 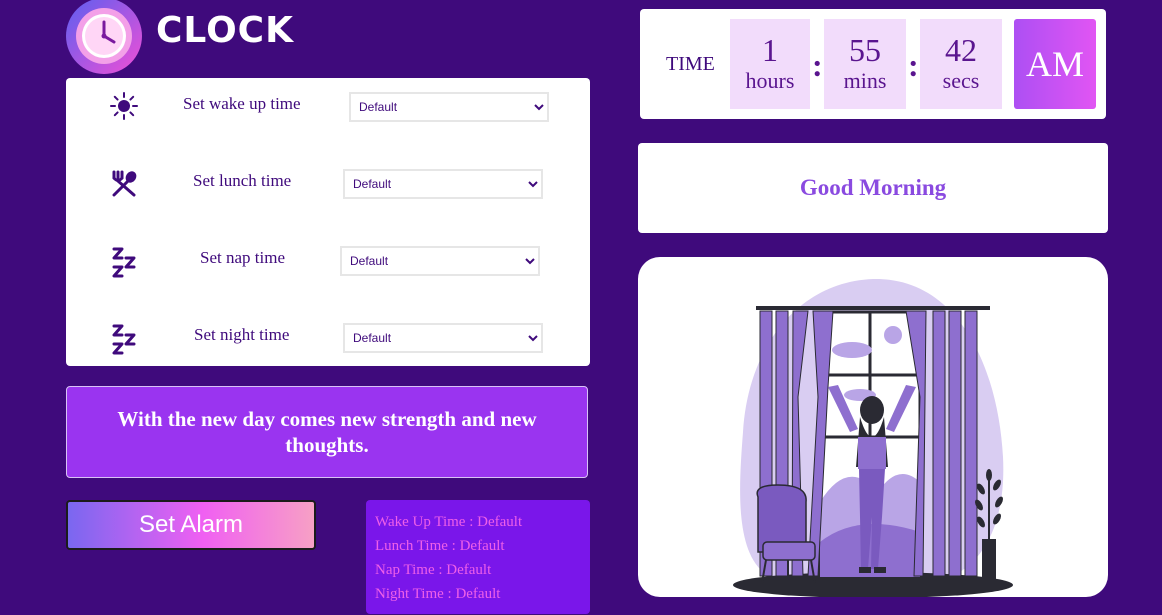 I want to click on nap-select: Default, so click(x=440, y=261).